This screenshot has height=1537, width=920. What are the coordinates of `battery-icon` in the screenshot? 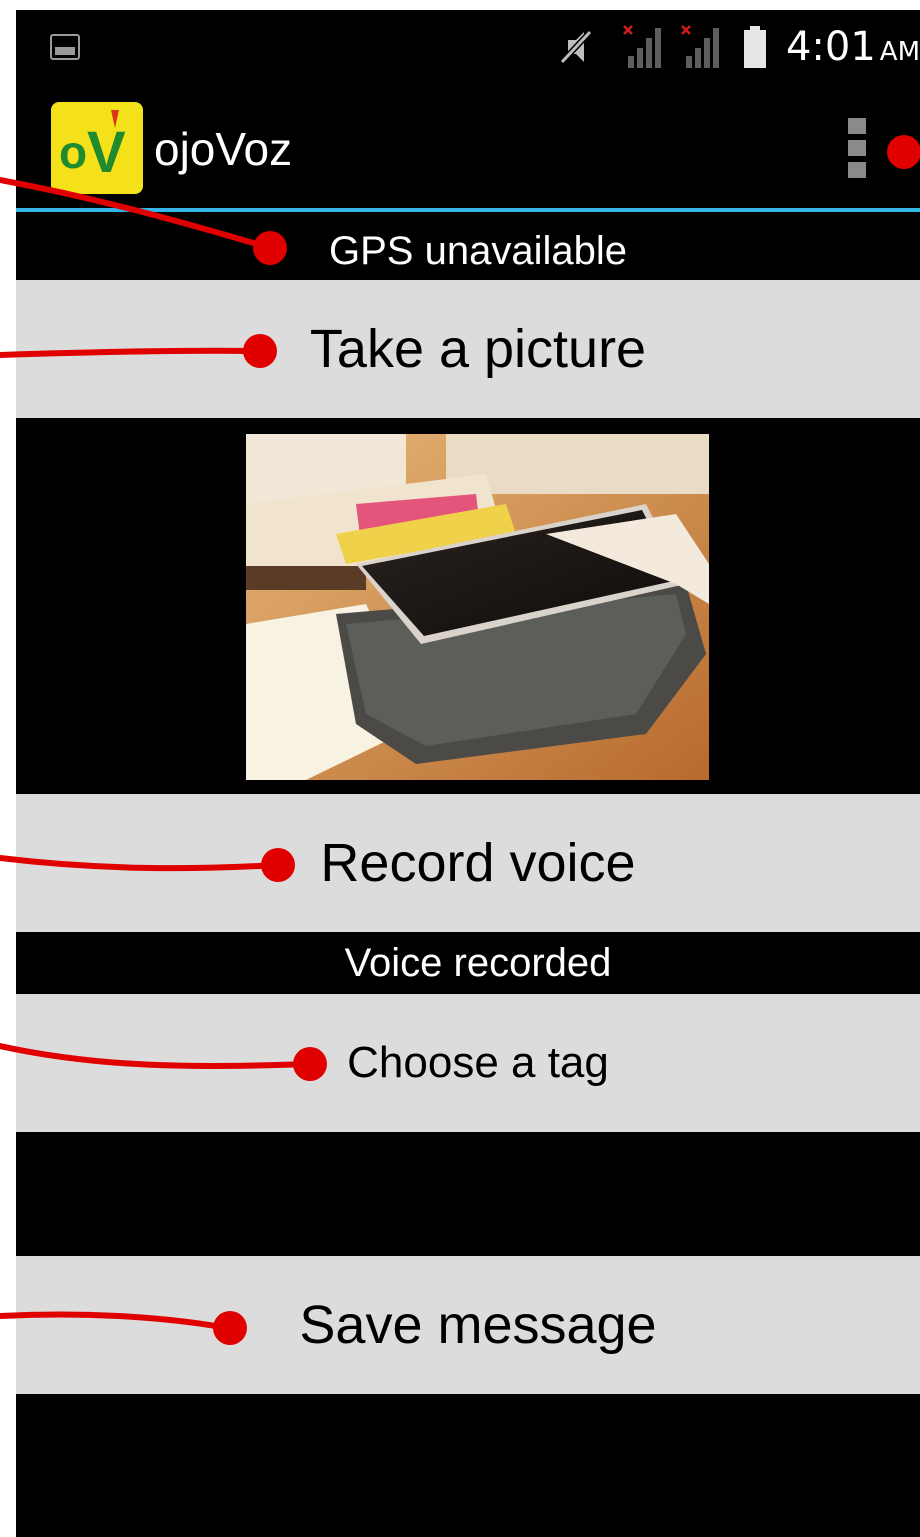 It's located at (754, 47).